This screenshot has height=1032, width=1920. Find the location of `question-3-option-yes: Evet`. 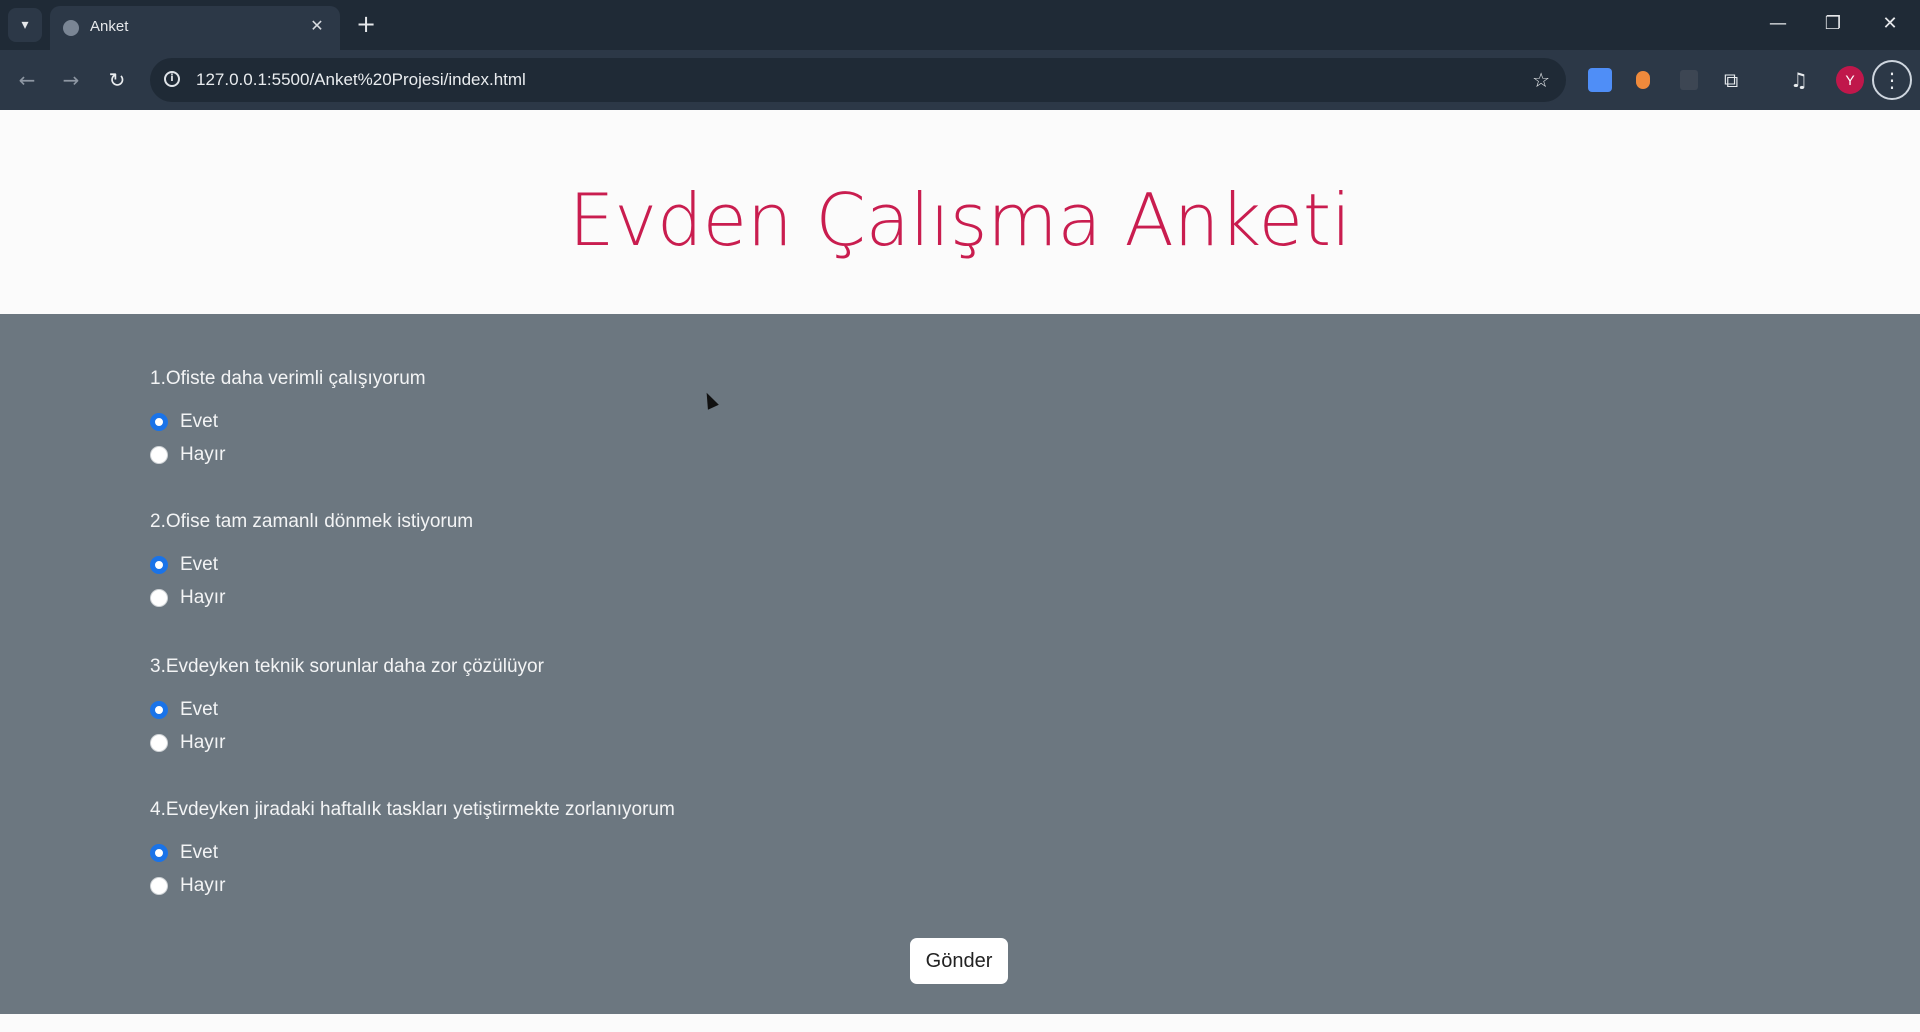

question-3-option-yes: Evet is located at coordinates (184, 710).